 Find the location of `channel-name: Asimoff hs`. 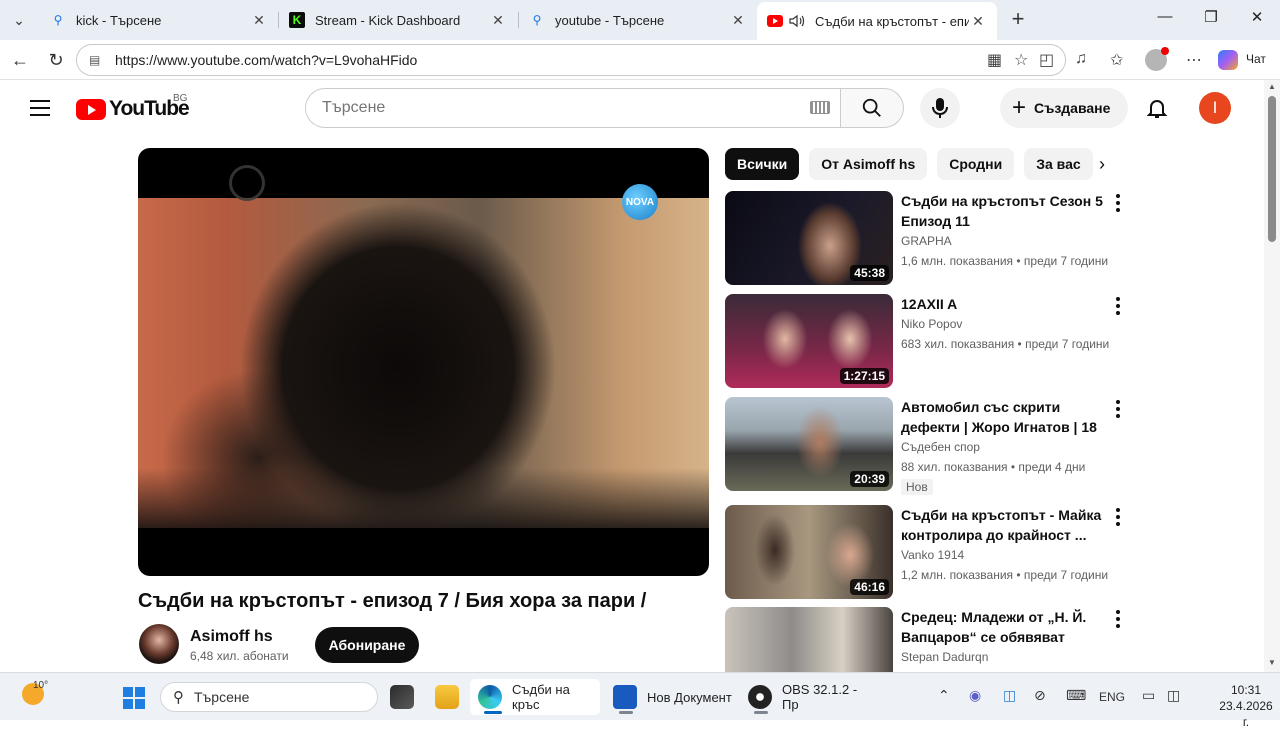

channel-name: Asimoff hs is located at coordinates (231, 637).